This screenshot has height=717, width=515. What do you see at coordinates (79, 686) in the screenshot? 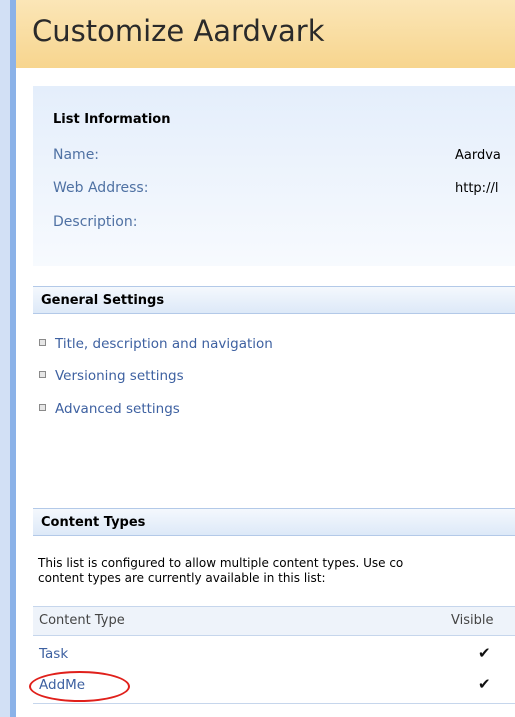
I see `highlight-ellipse-annotation` at bounding box center [79, 686].